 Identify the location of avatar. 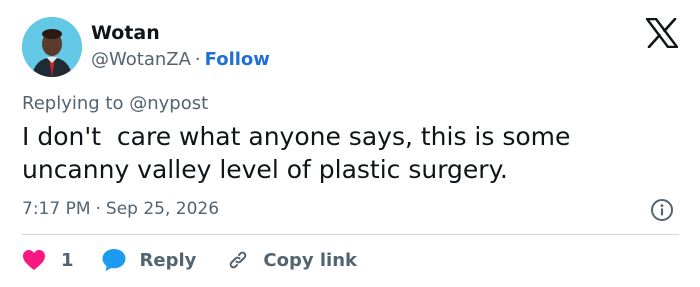
(52, 47).